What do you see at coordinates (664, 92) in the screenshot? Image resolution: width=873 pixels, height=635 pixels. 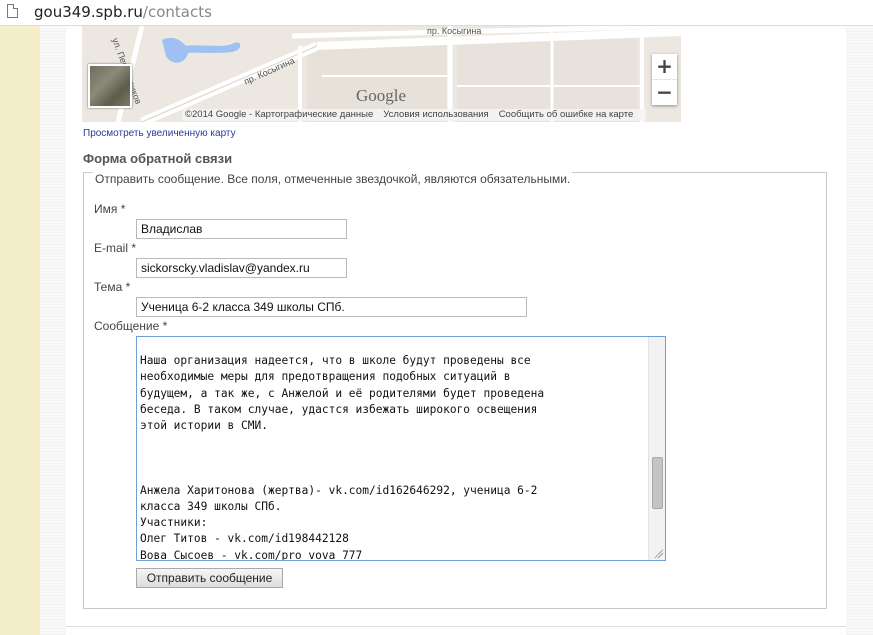 I see `zoom-out-button: −` at bounding box center [664, 92].